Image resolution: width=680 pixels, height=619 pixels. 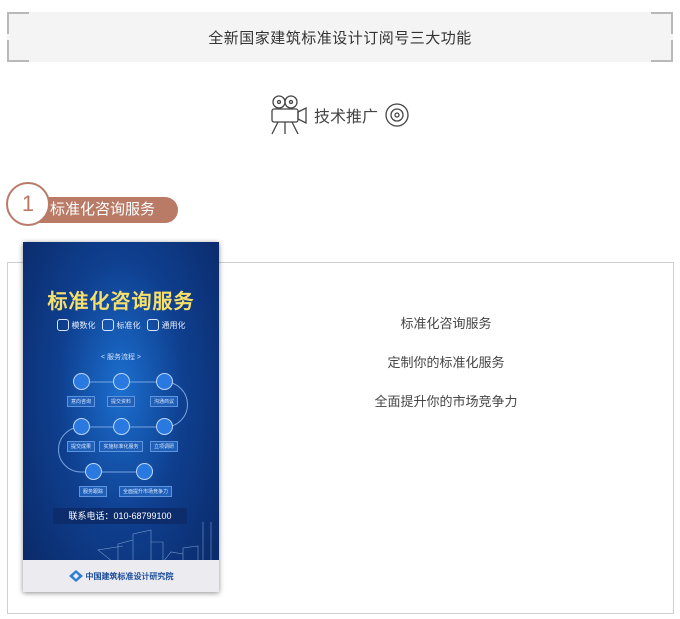 I want to click on org-logo-icon, so click(x=75, y=576).